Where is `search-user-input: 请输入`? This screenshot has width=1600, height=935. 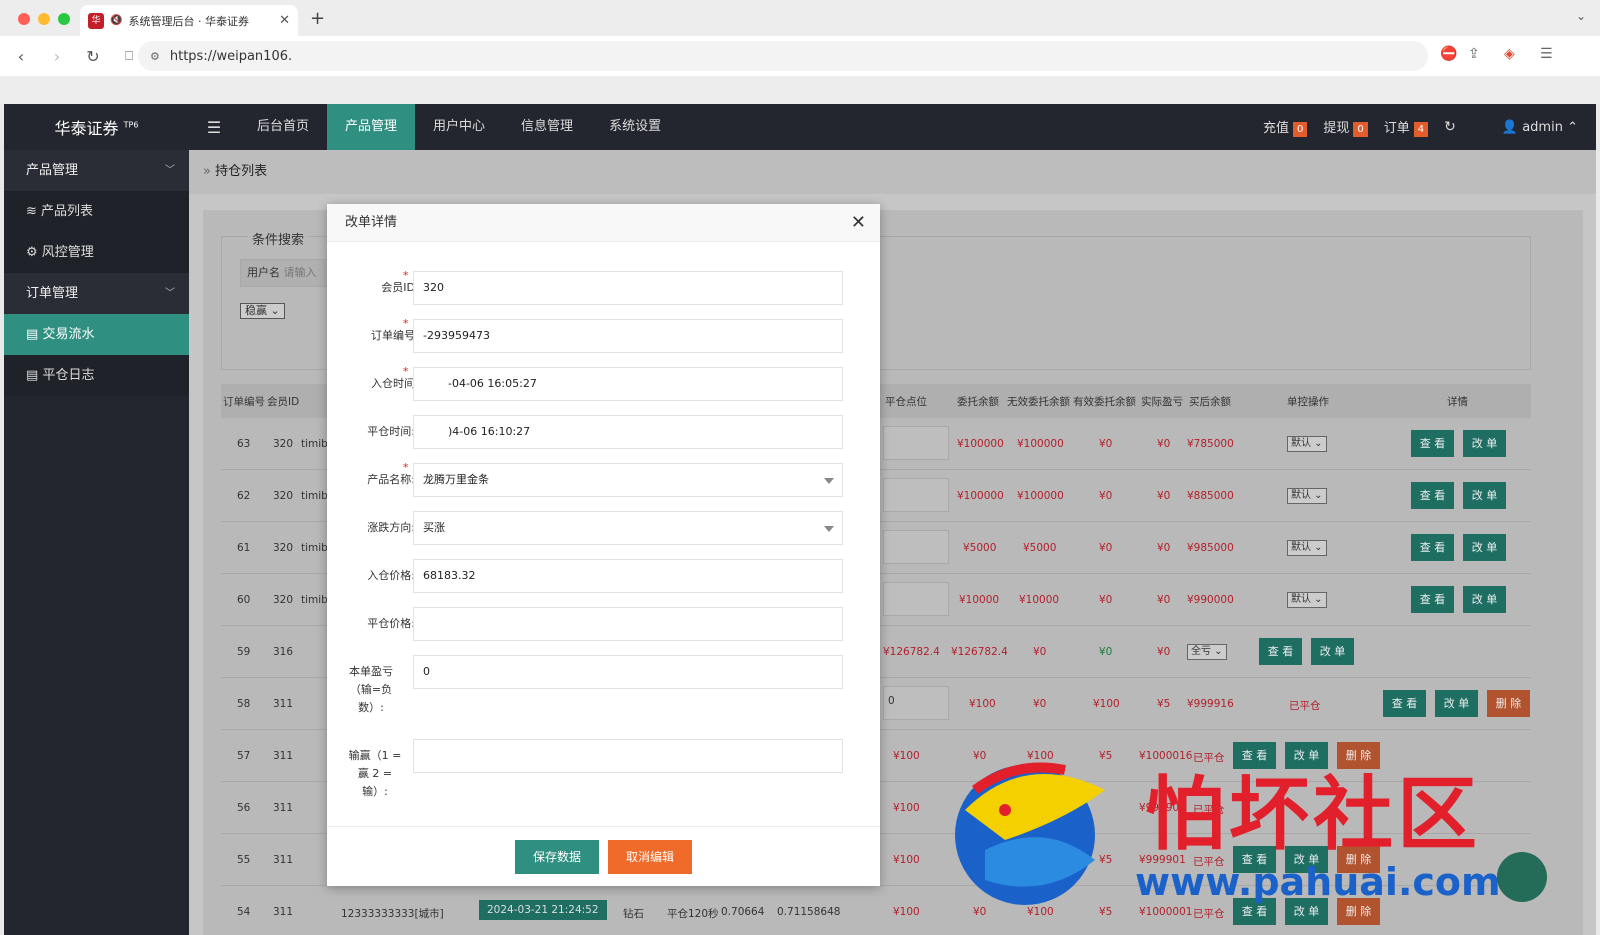
search-user-input: 请输入 is located at coordinates (300, 272).